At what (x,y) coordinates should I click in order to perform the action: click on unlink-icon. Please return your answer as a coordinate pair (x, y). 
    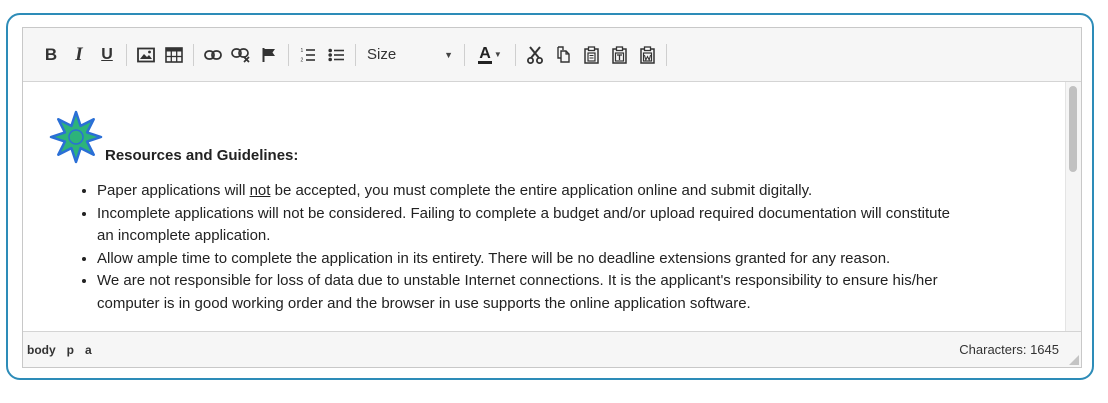
    Looking at the image, I should click on (240, 55).